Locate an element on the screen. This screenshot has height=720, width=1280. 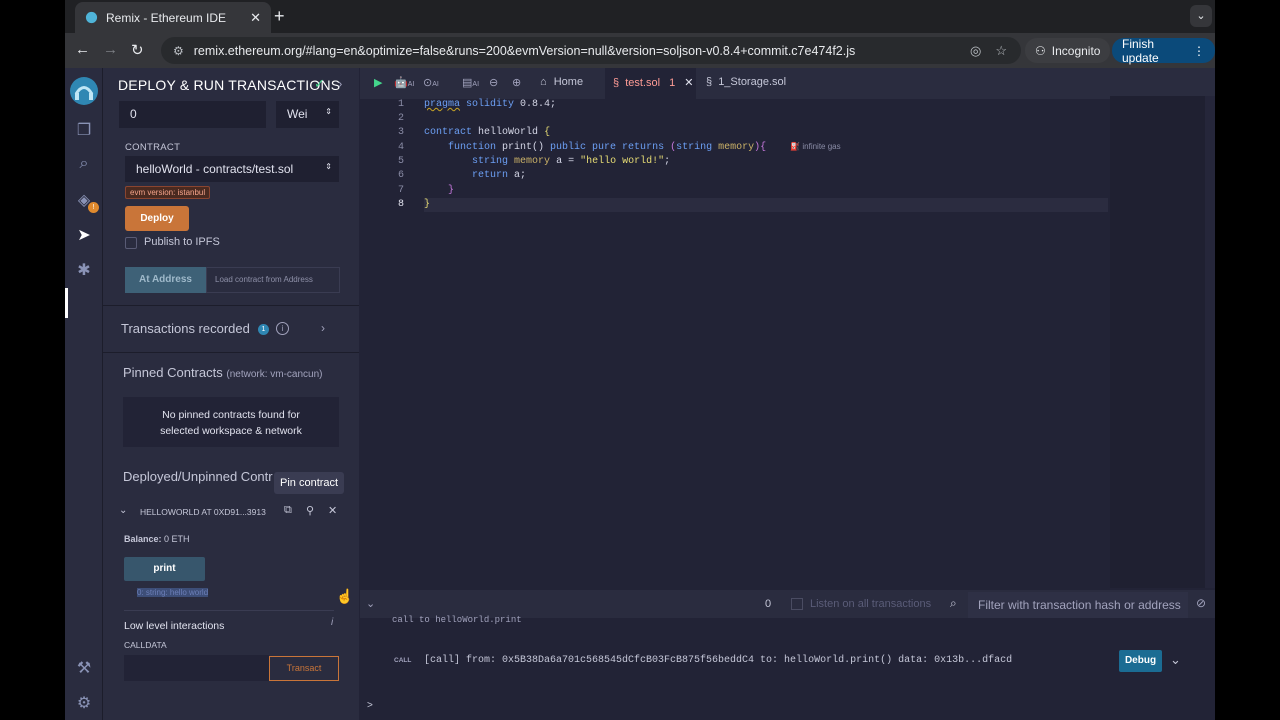
panel-expand-chevron-icon: › is located at coordinates (340, 83).